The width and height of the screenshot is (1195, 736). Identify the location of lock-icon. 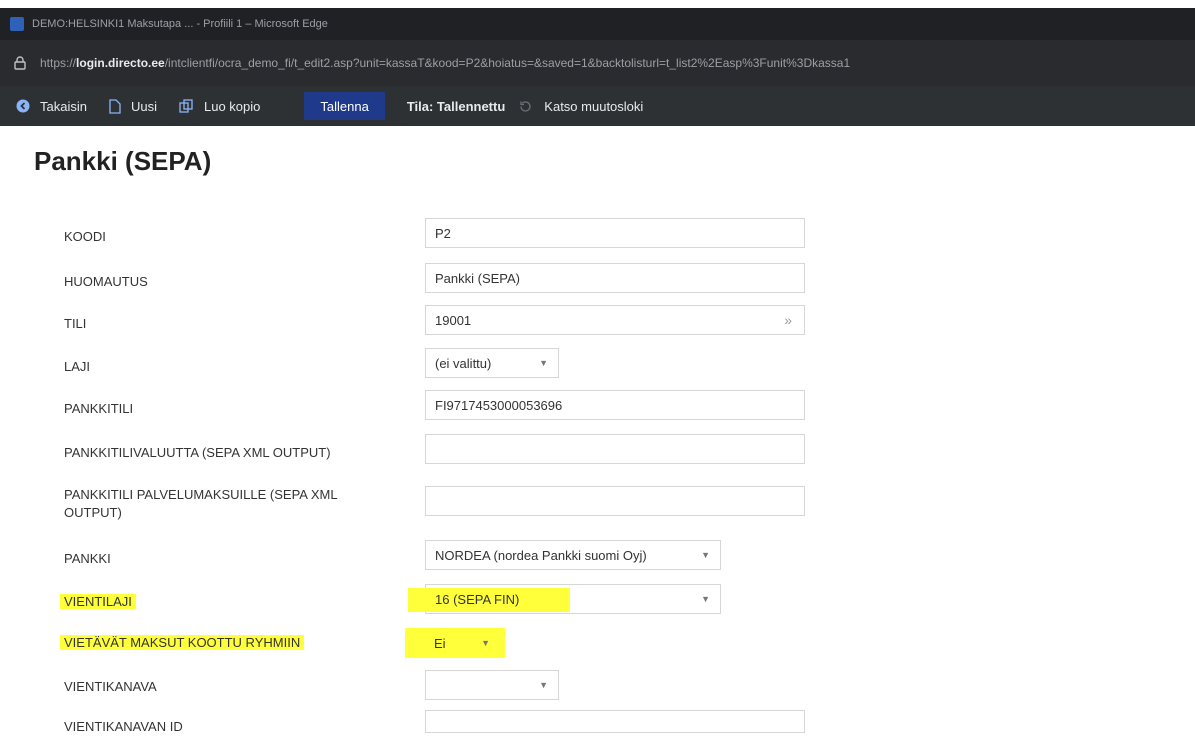
(20, 63).